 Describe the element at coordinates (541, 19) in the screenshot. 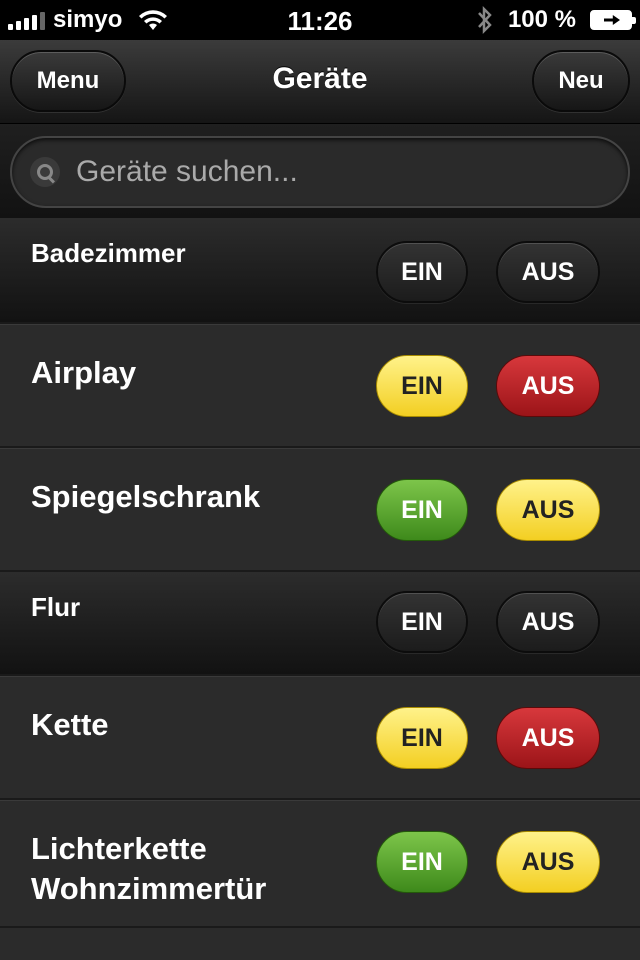

I see `battery-percent: 100 %` at that location.